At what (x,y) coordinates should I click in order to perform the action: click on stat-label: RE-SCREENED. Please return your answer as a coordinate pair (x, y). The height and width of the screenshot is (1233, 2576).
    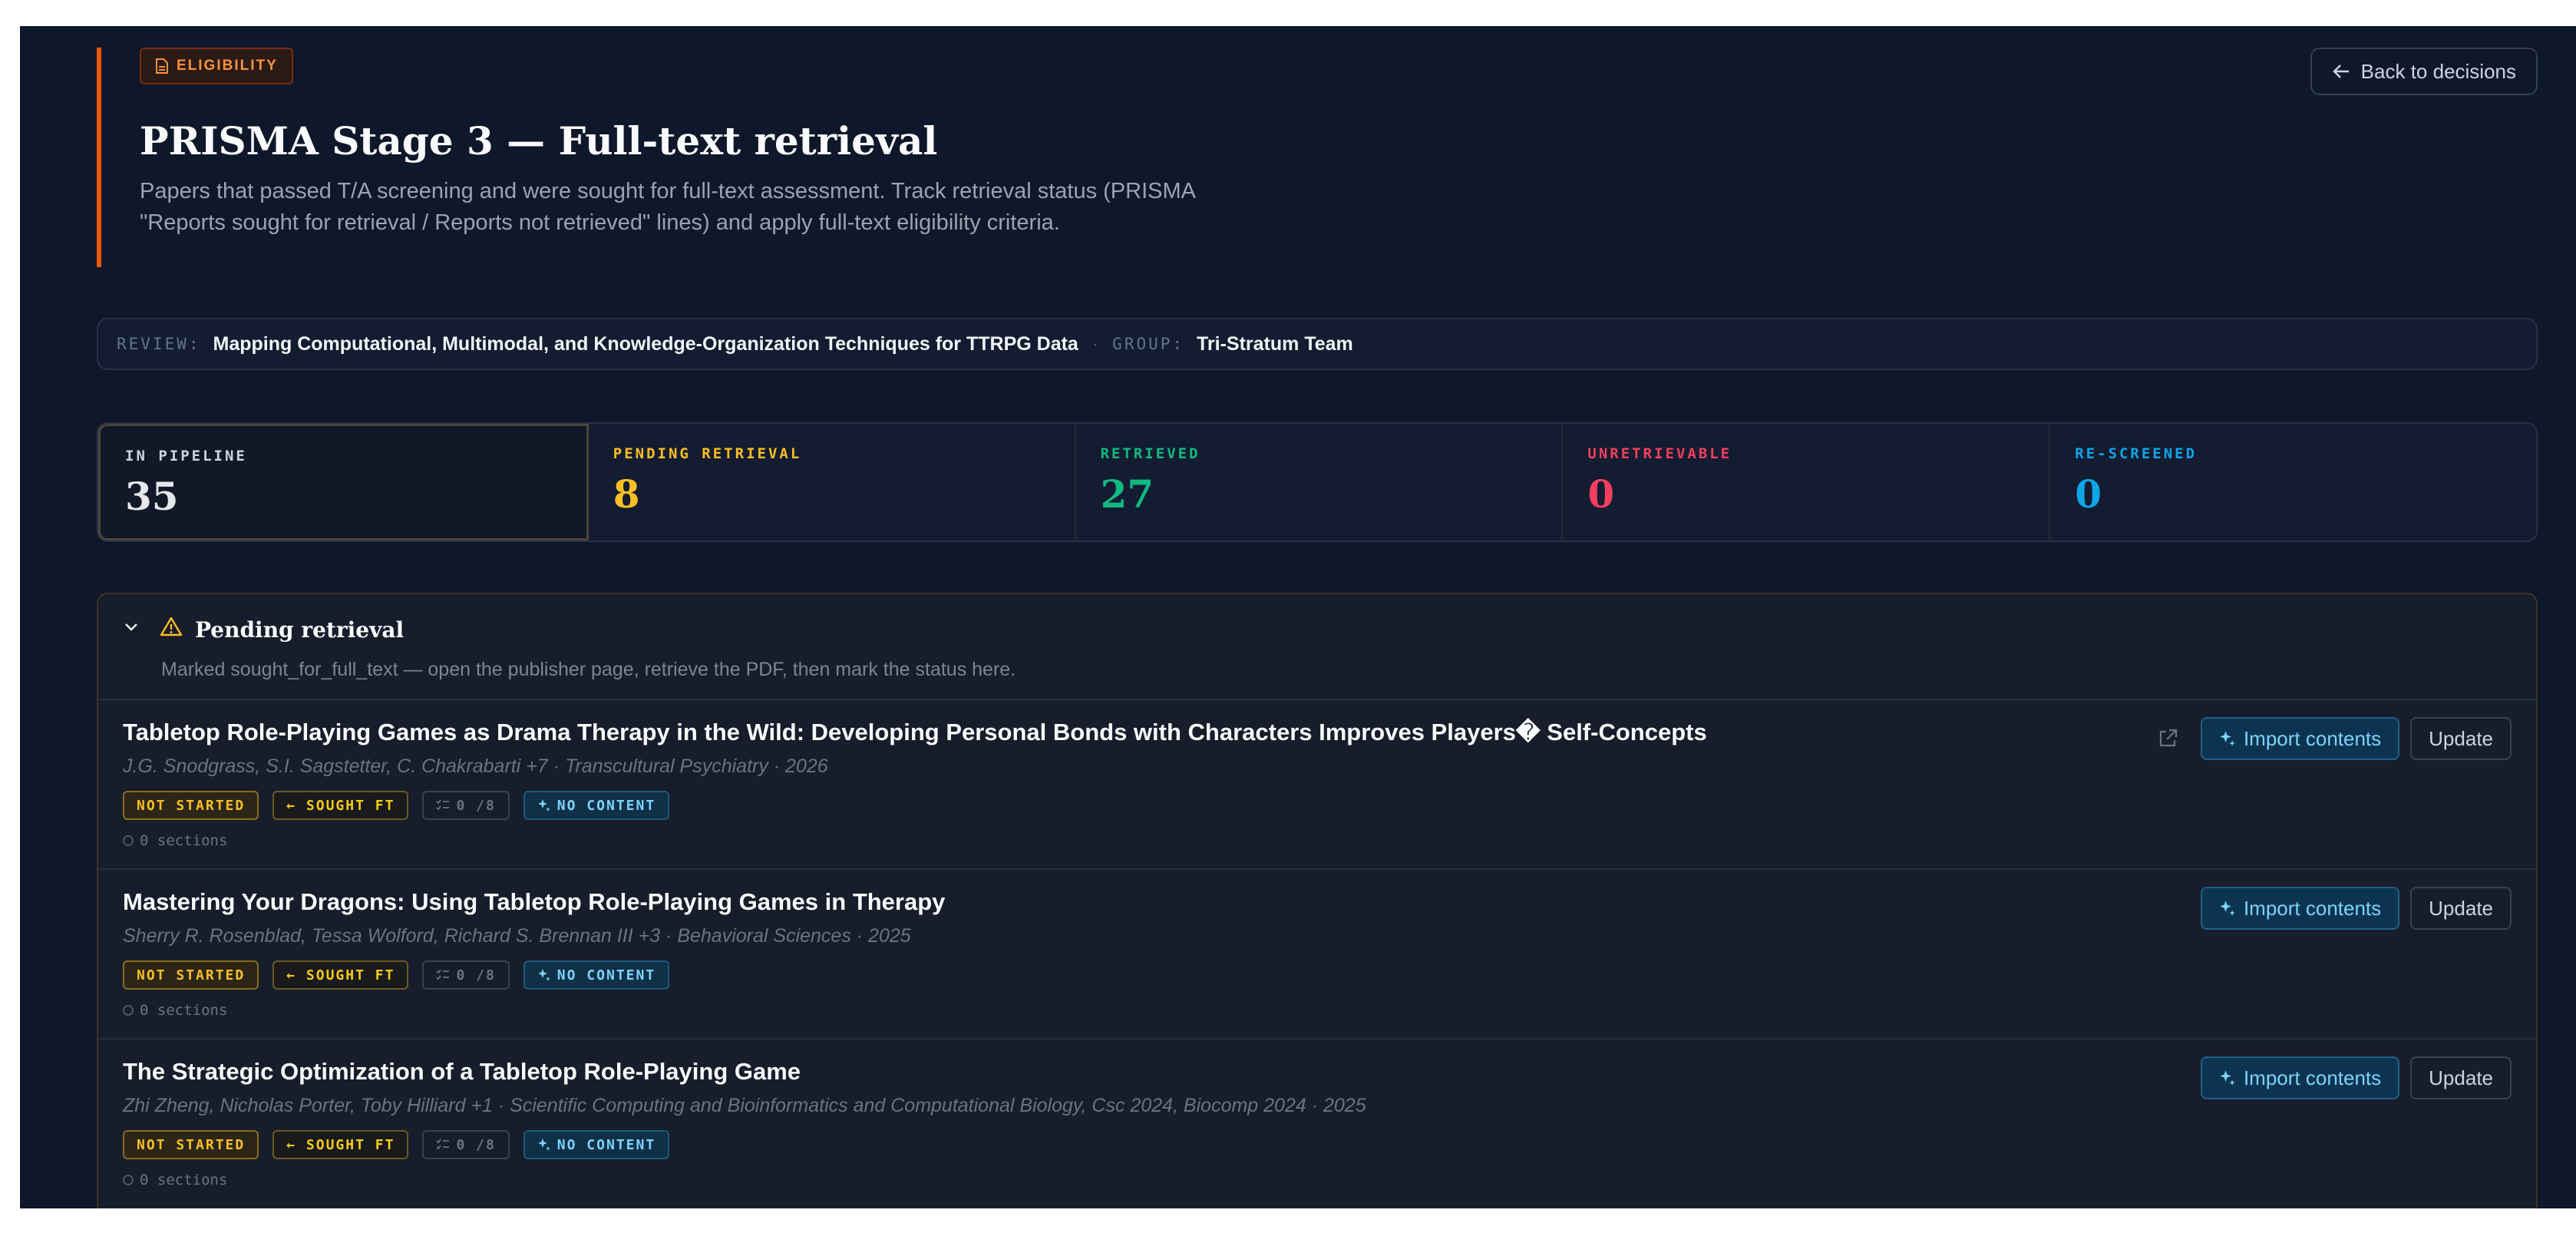
    Looking at the image, I should click on (2136, 453).